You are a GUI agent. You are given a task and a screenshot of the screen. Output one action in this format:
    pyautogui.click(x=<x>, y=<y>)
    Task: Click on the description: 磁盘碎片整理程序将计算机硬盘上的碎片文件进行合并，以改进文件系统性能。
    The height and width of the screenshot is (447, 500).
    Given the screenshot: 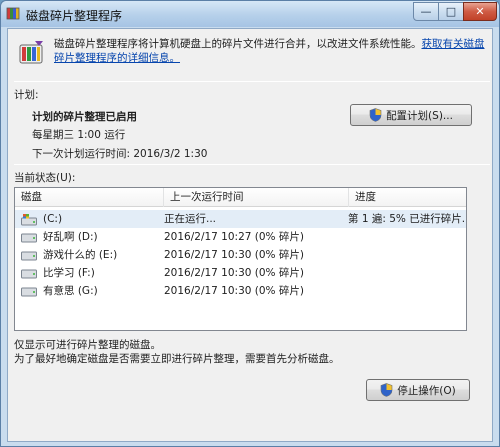 What is the action you would take?
    pyautogui.click(x=238, y=44)
    